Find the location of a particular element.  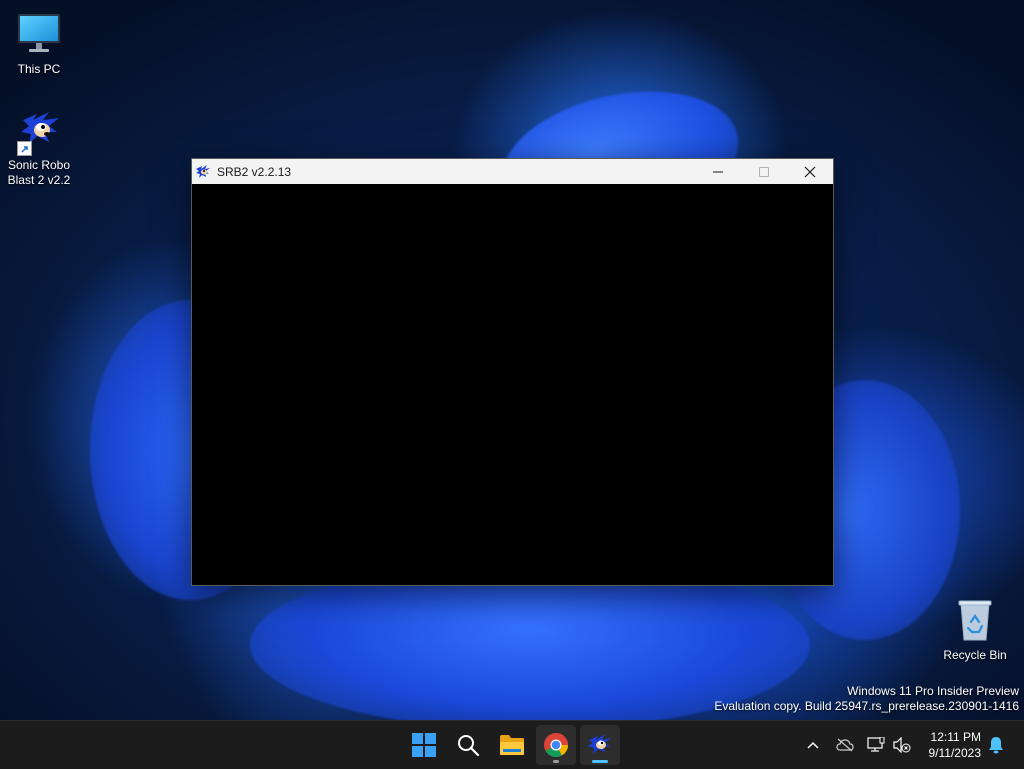

recycle-bin-icon is located at coordinates (975, 620).